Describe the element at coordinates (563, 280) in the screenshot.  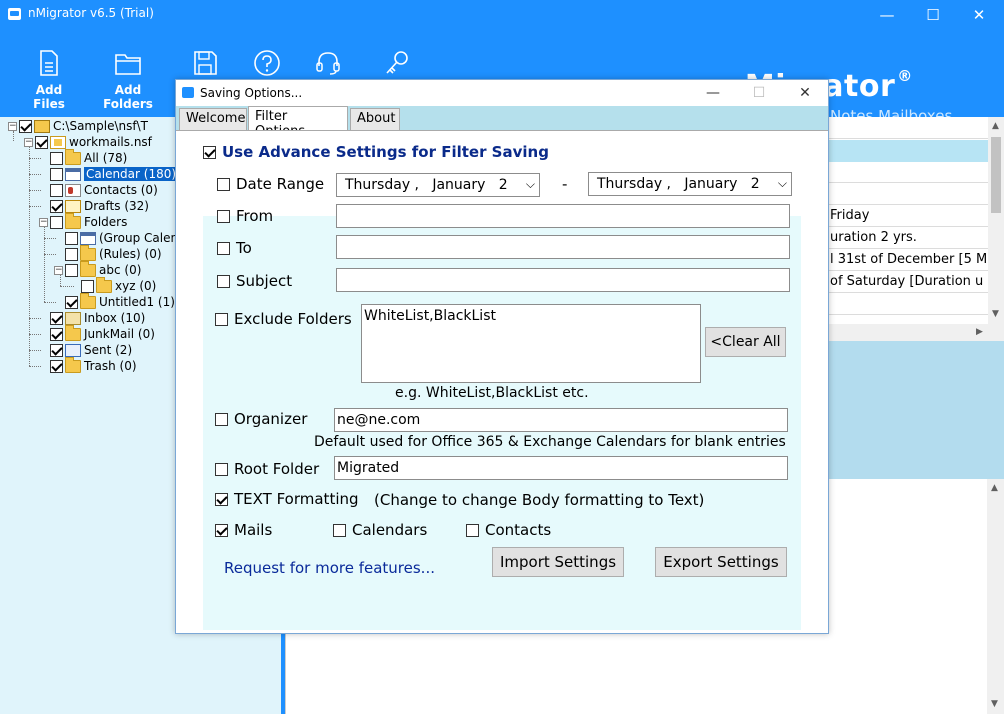
I see `subject-input` at that location.